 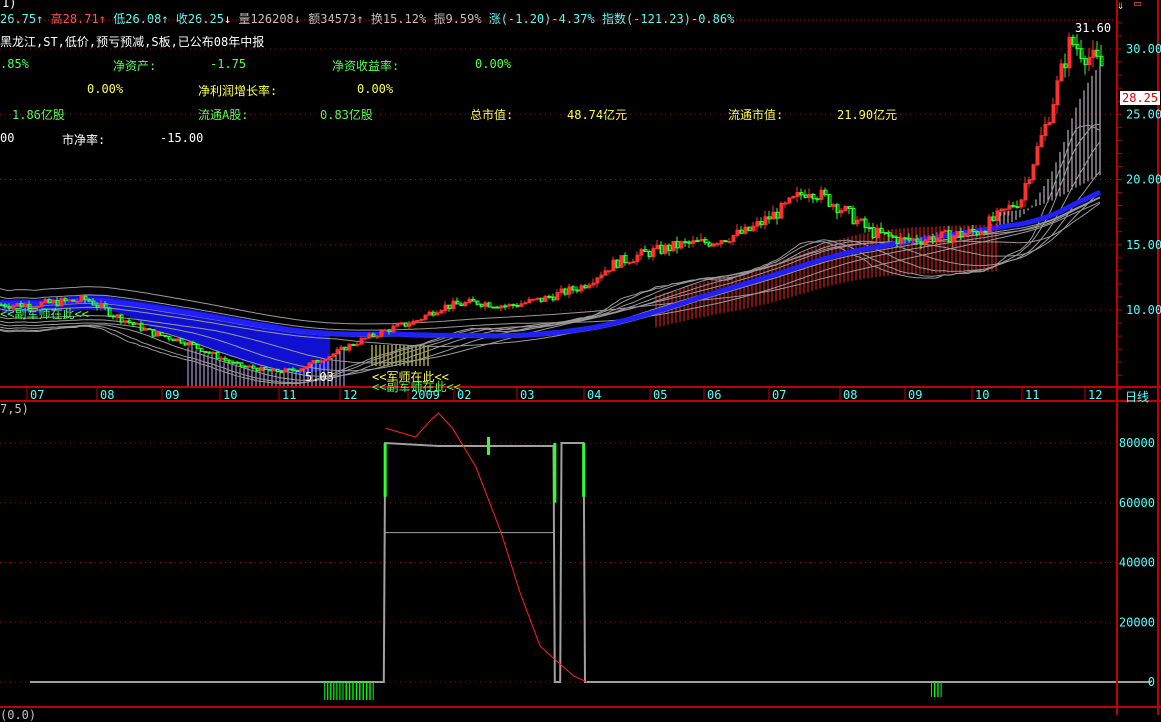 I want to click on period-label: 日线, so click(x=1137, y=396).